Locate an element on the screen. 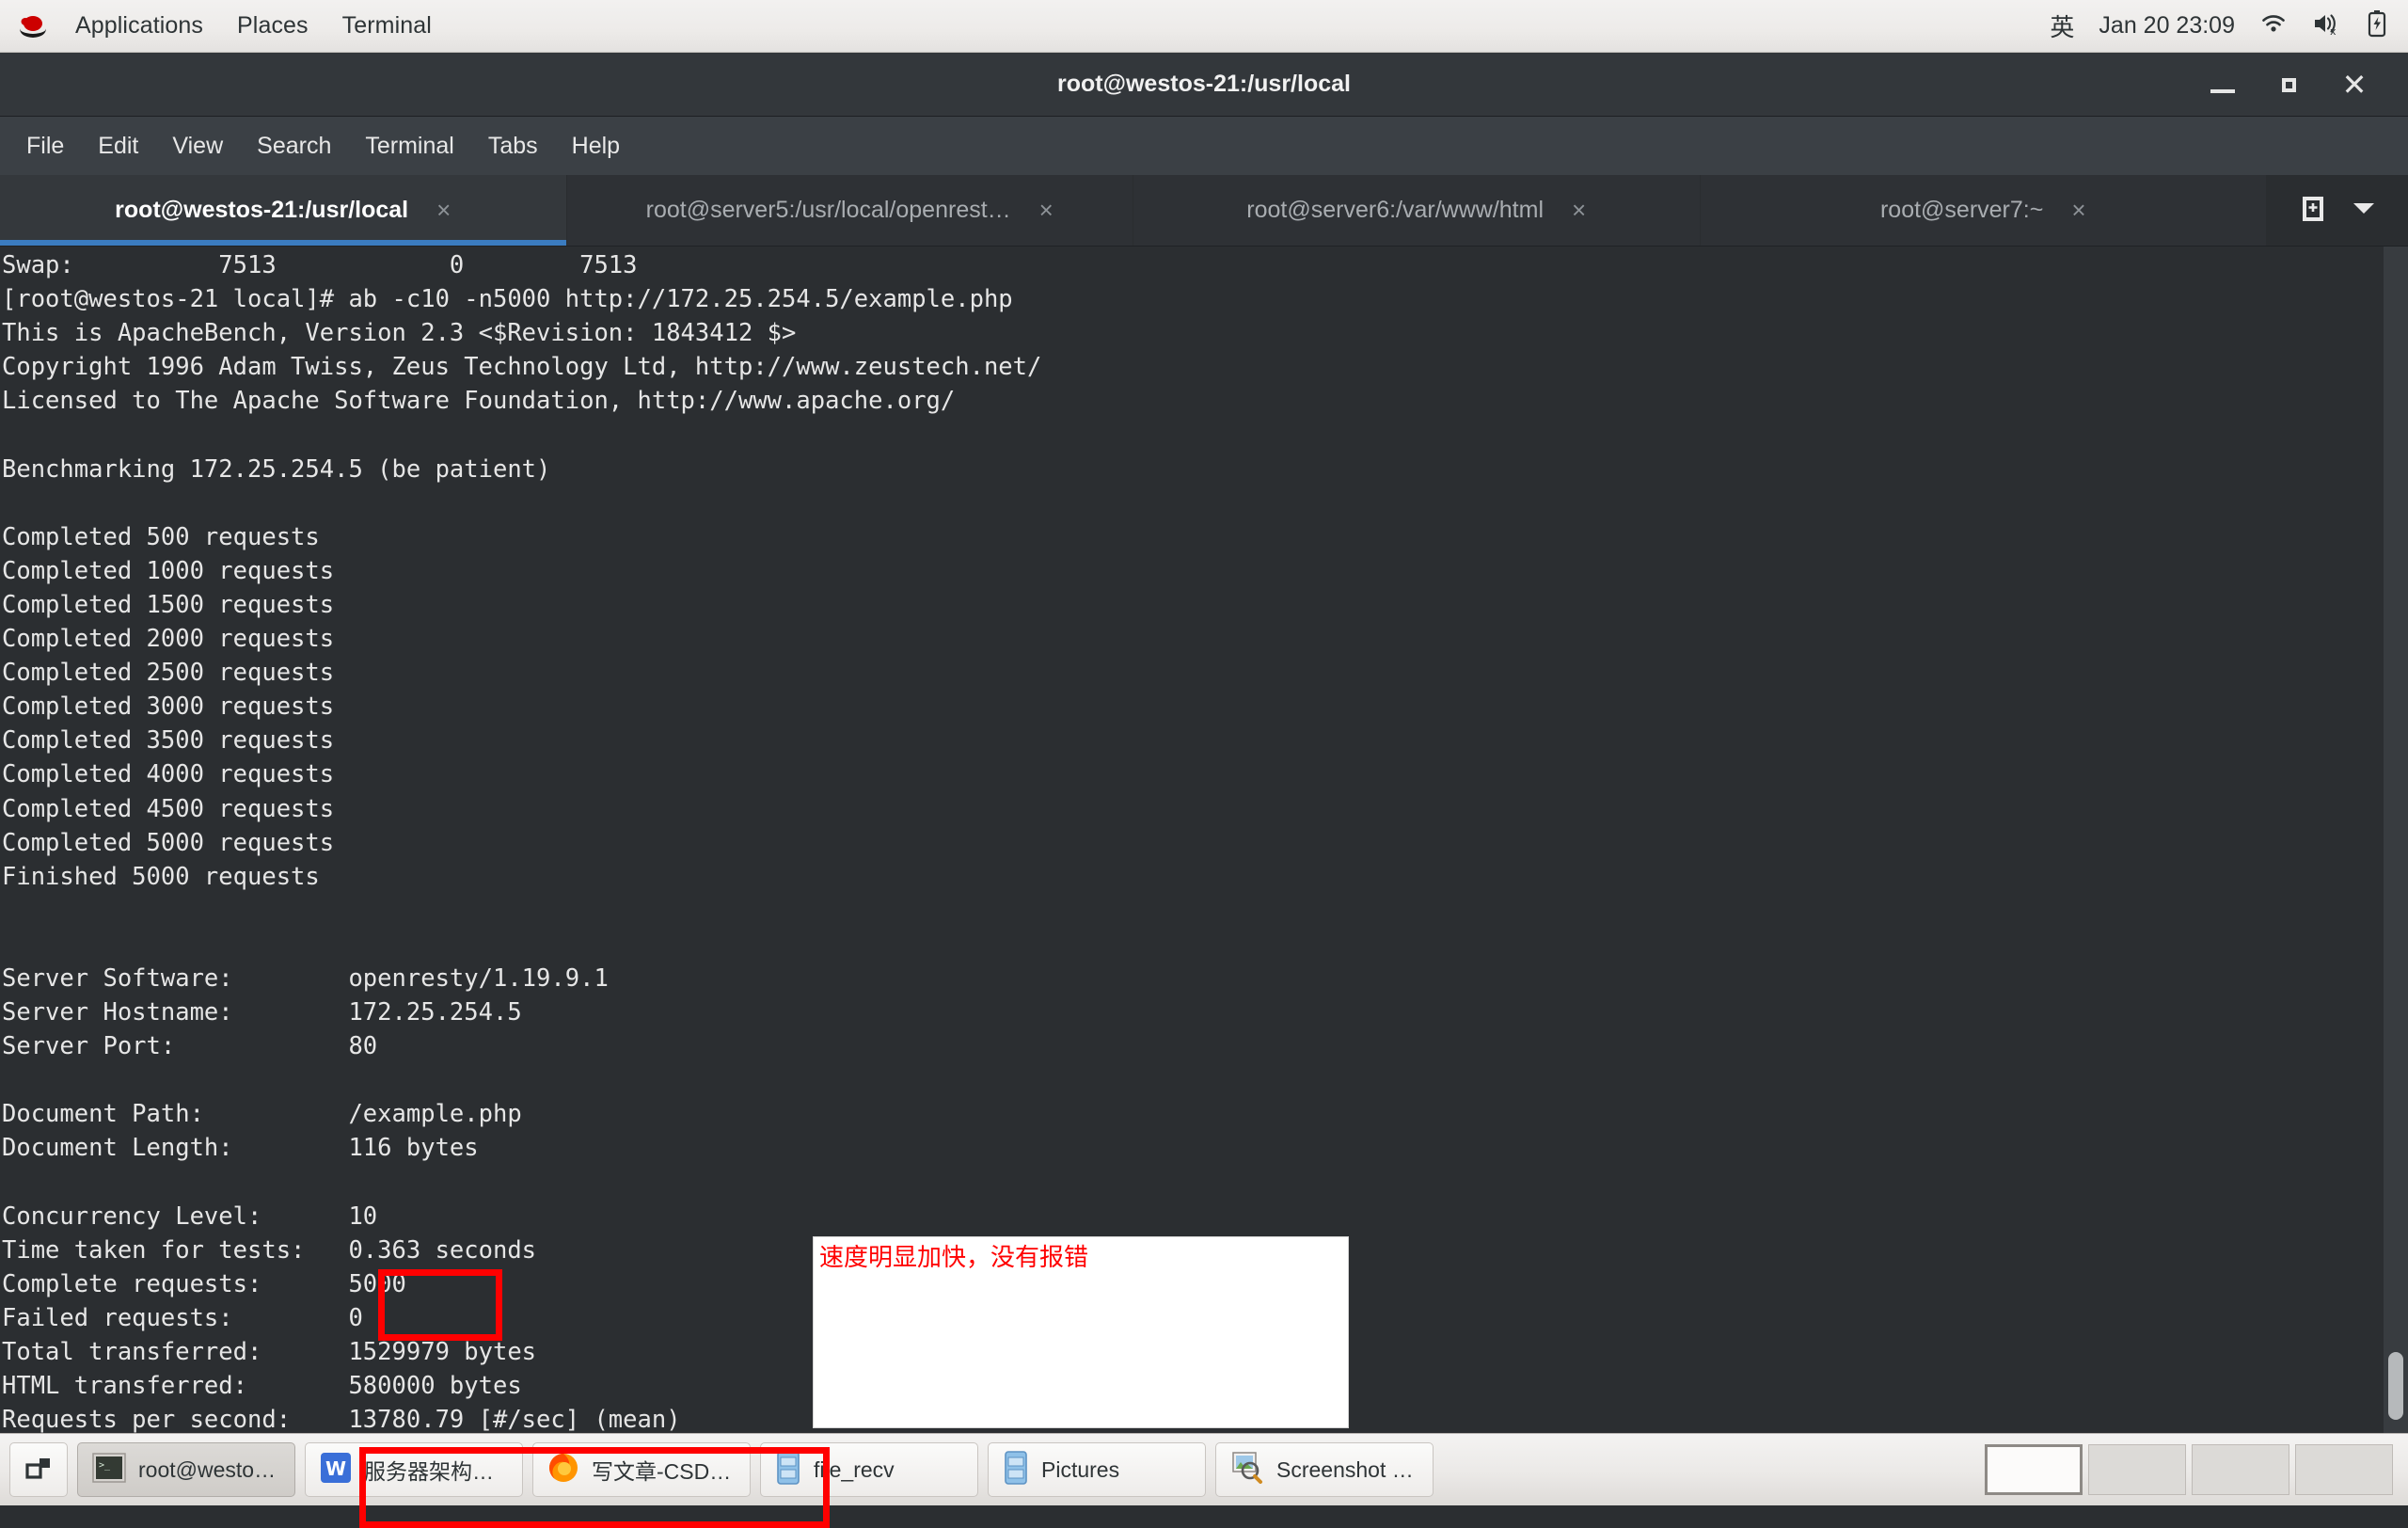  minimize-button is located at coordinates (2223, 84).